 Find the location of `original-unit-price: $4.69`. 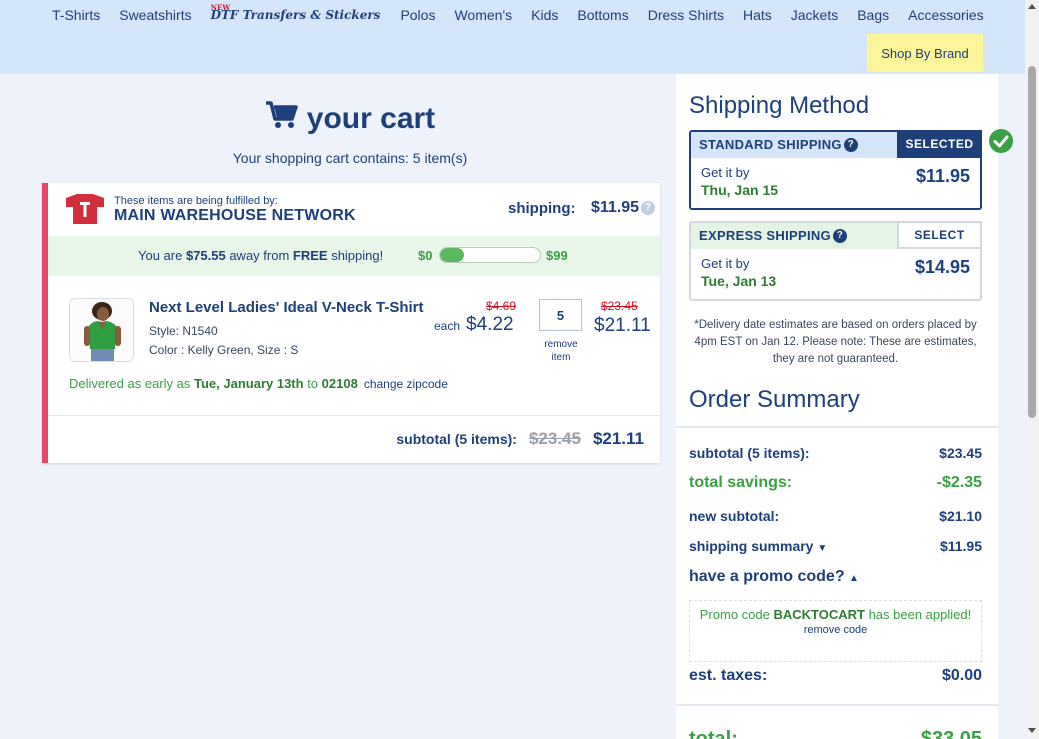

original-unit-price: $4.69 is located at coordinates (501, 306).